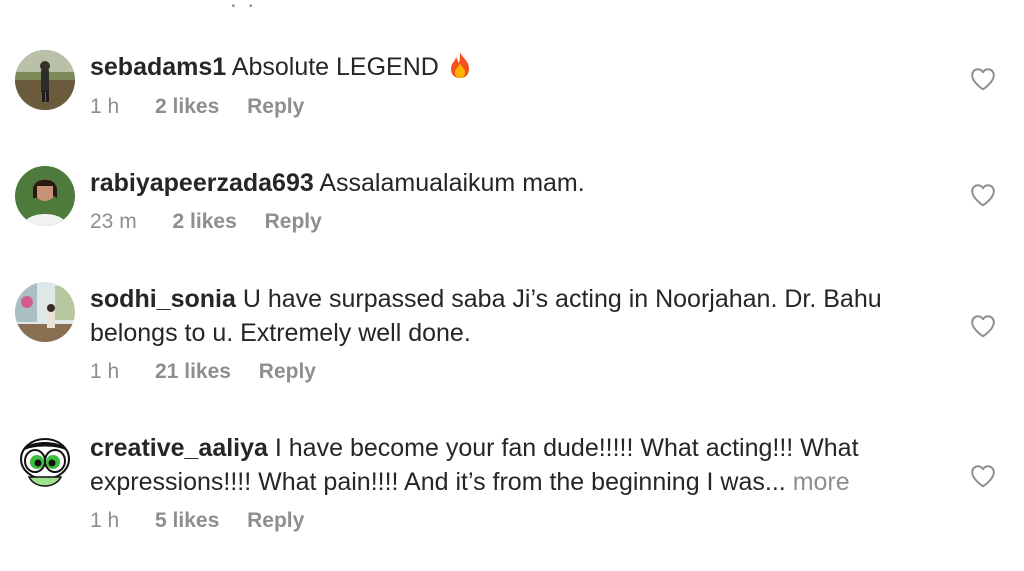 The image size is (1024, 571). Describe the element at coordinates (500, 69) in the screenshot. I see `comment-text: sebadams1 Absolute LEGEND` at that location.